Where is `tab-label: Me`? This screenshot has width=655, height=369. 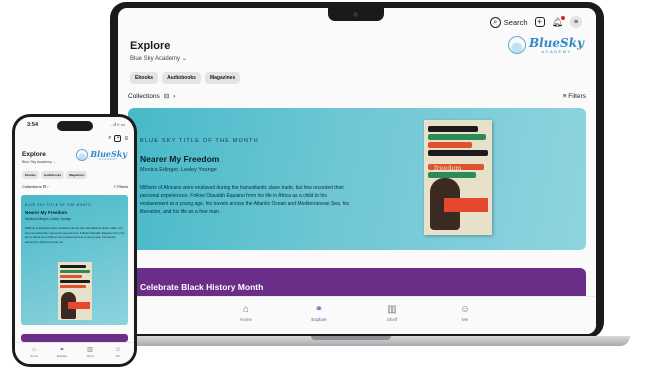 tab-label: Me is located at coordinates (118, 356).